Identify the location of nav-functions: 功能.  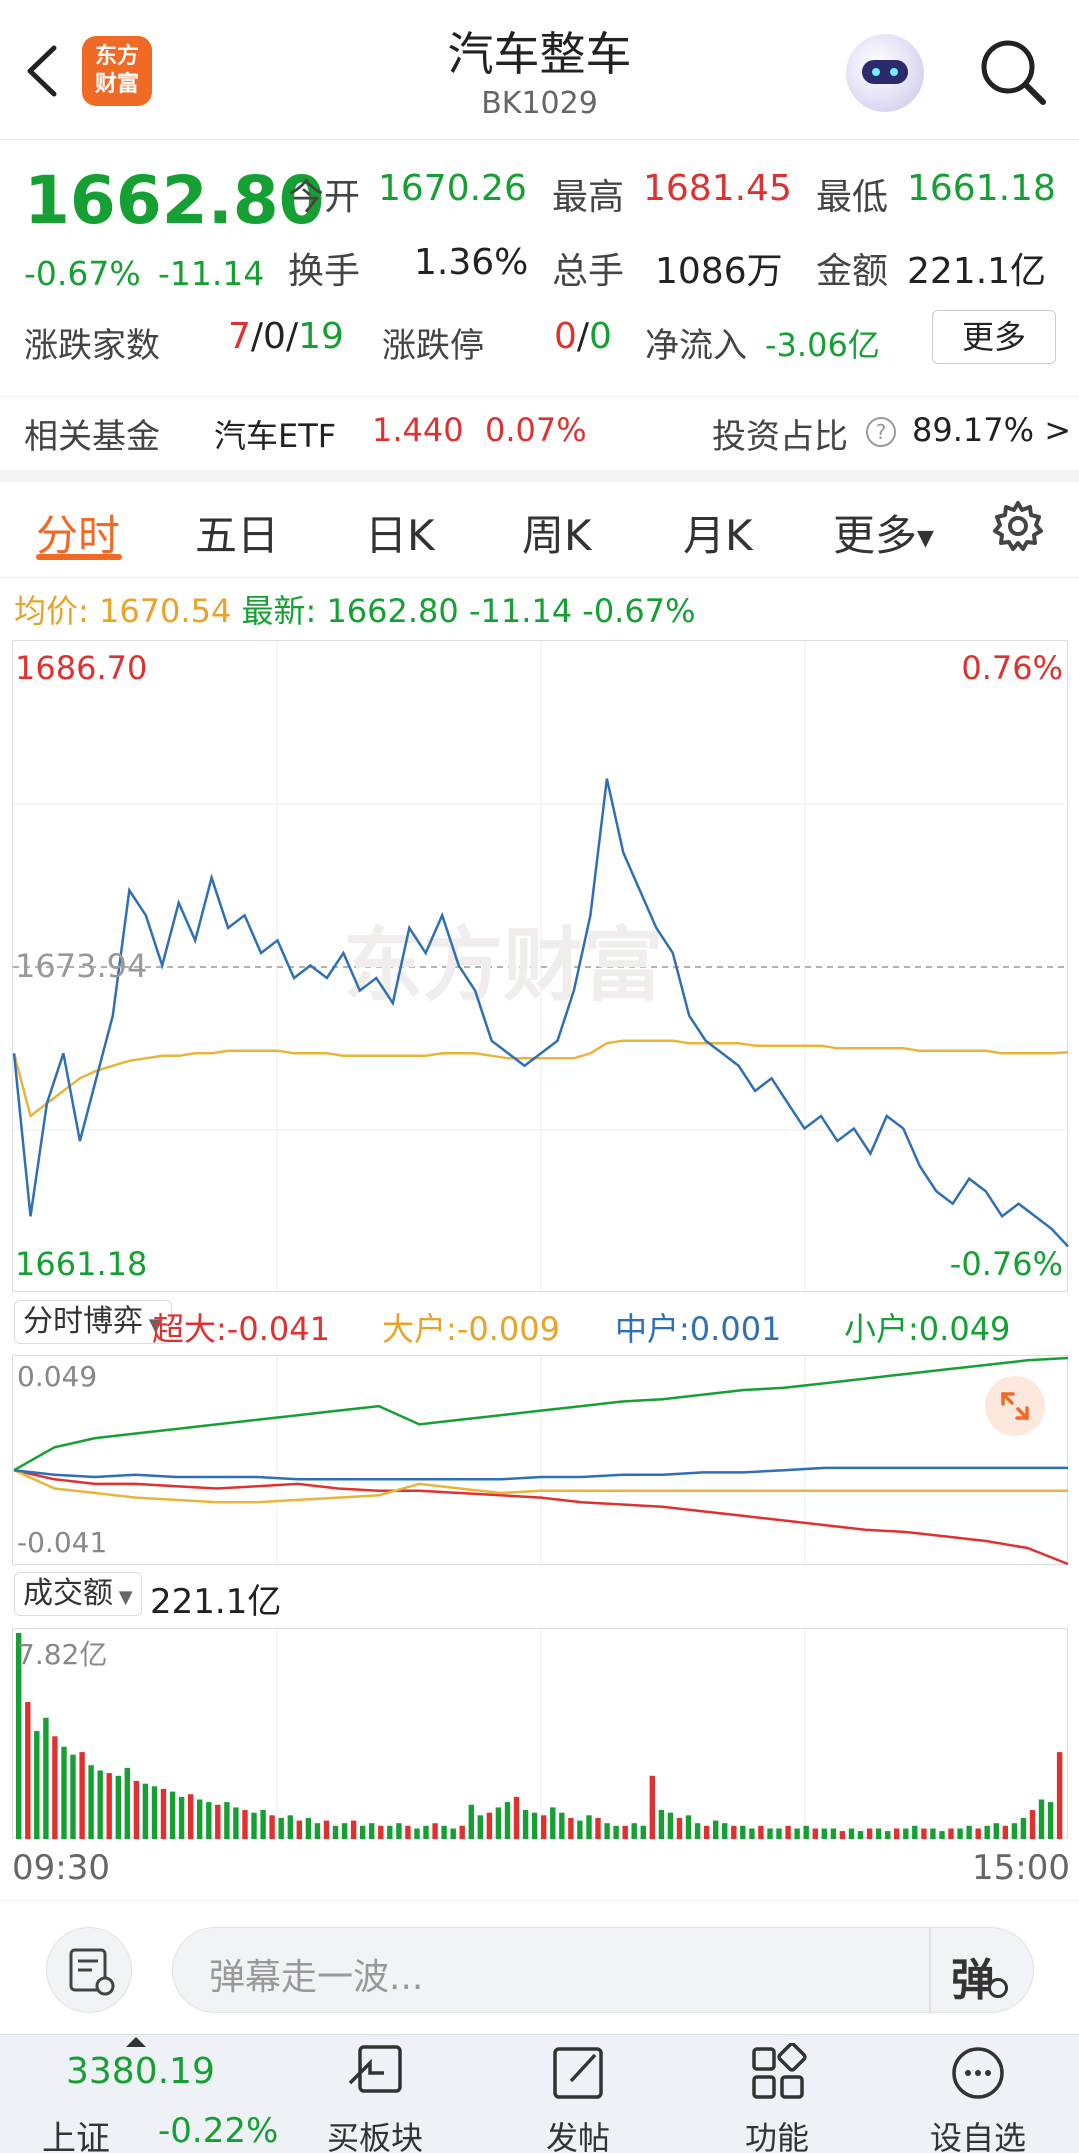
(777, 2097).